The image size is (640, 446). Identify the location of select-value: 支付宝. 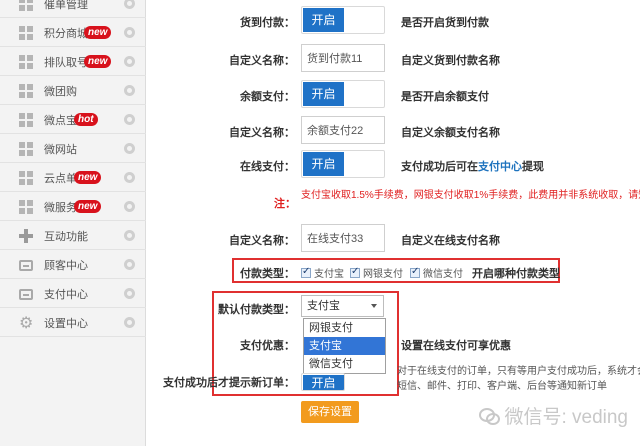
(323, 306).